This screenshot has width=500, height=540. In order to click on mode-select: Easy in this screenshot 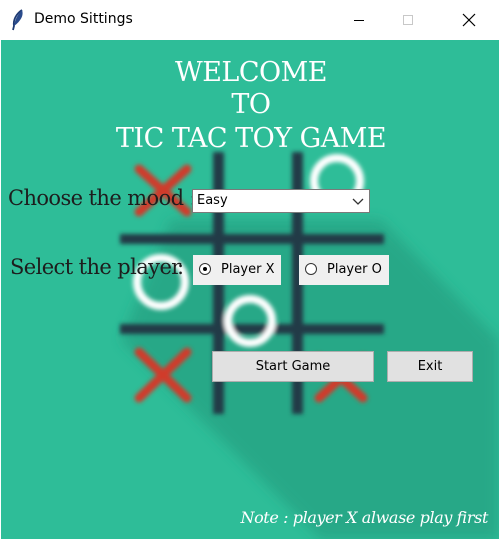, I will do `click(281, 201)`.